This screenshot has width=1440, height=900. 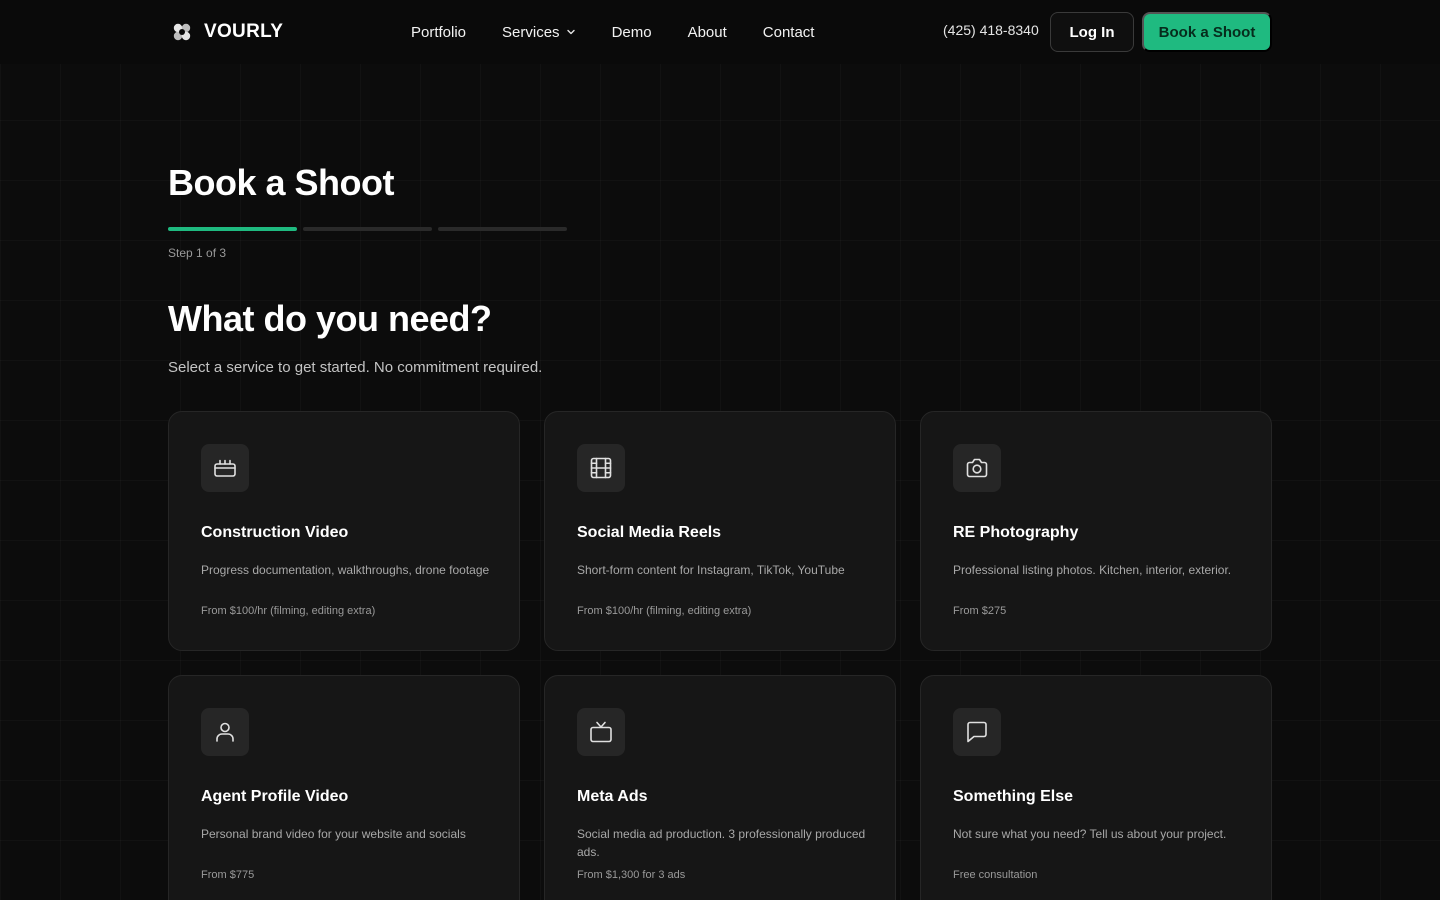 I want to click on phone-number-link: (425) 418-8340, so click(x=991, y=30).